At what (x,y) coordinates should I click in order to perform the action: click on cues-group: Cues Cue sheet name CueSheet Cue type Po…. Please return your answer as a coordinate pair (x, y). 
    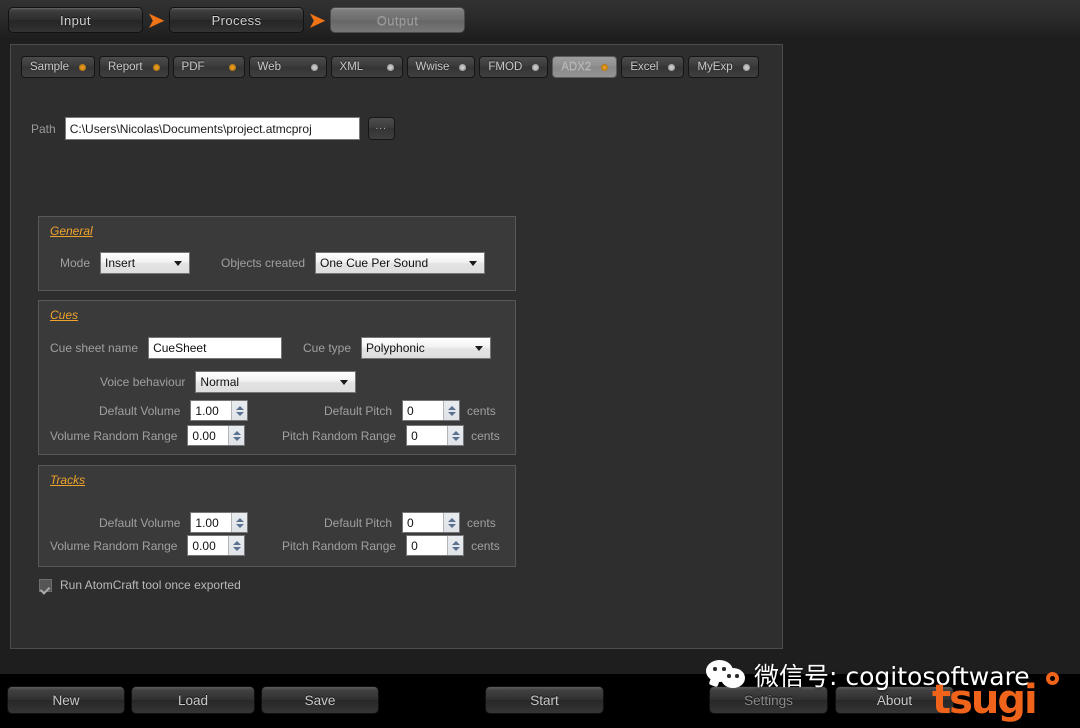
    Looking at the image, I should click on (277, 377).